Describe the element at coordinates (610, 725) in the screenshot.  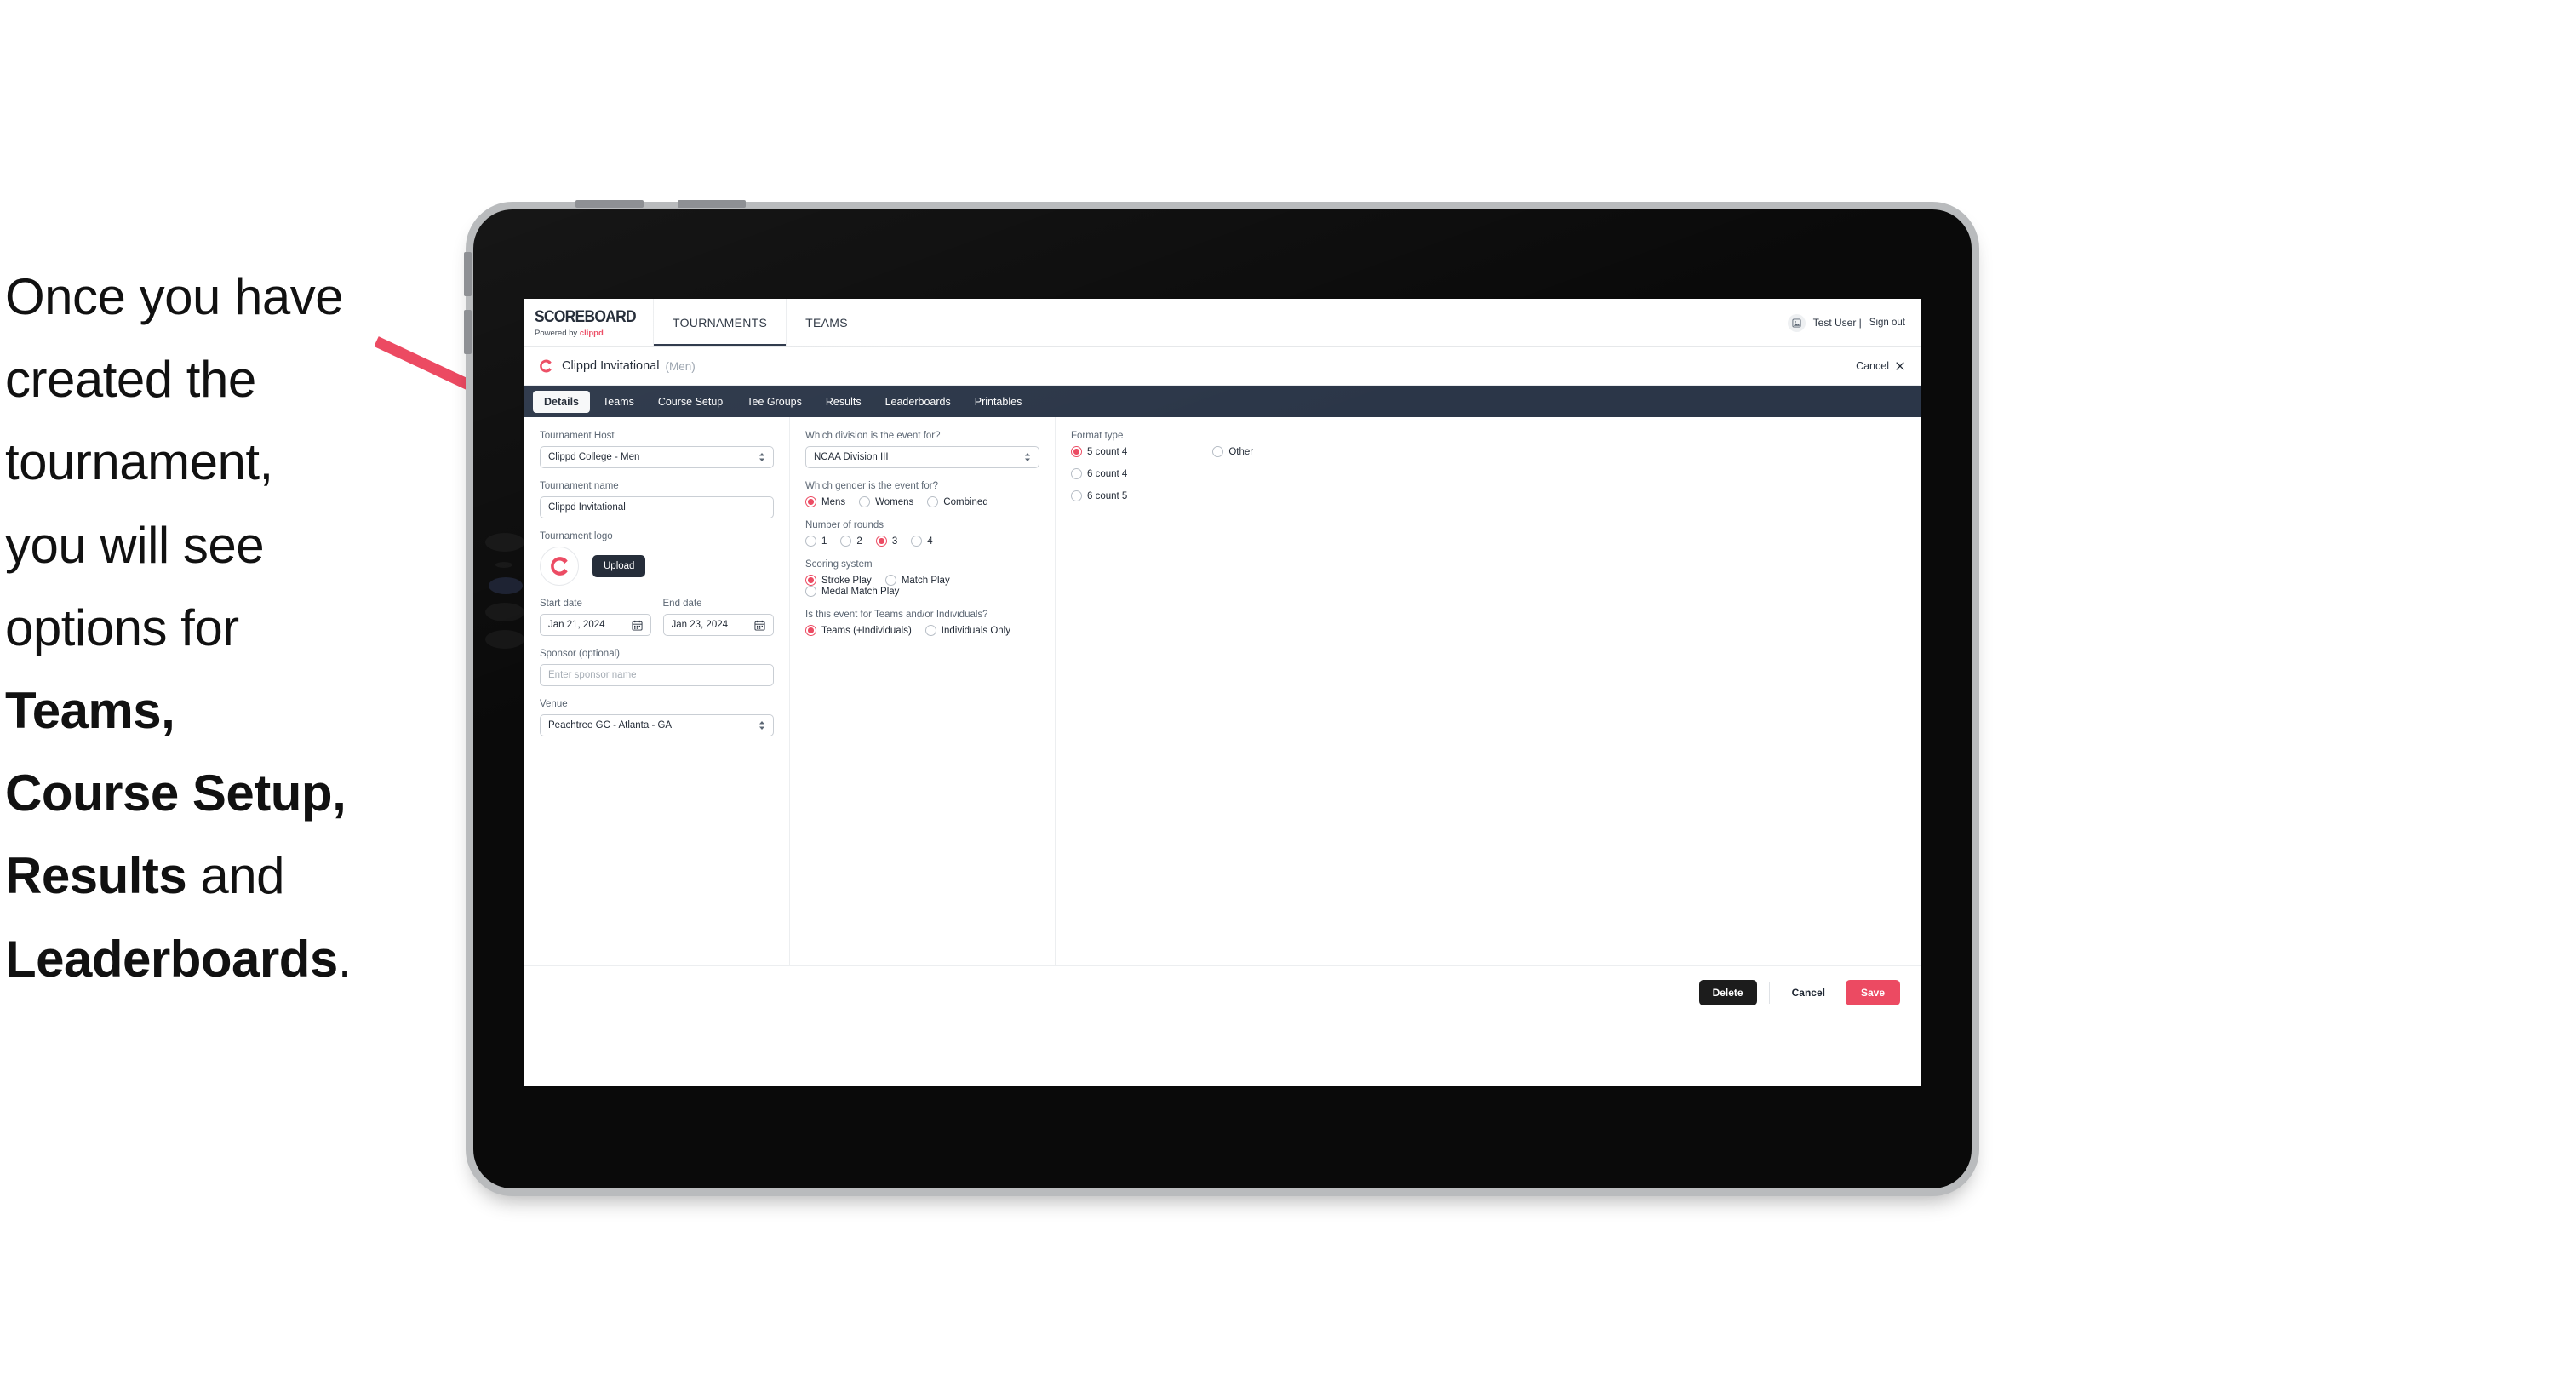
I see `venue-value: Peachtree GC - Atlanta - GA` at that location.